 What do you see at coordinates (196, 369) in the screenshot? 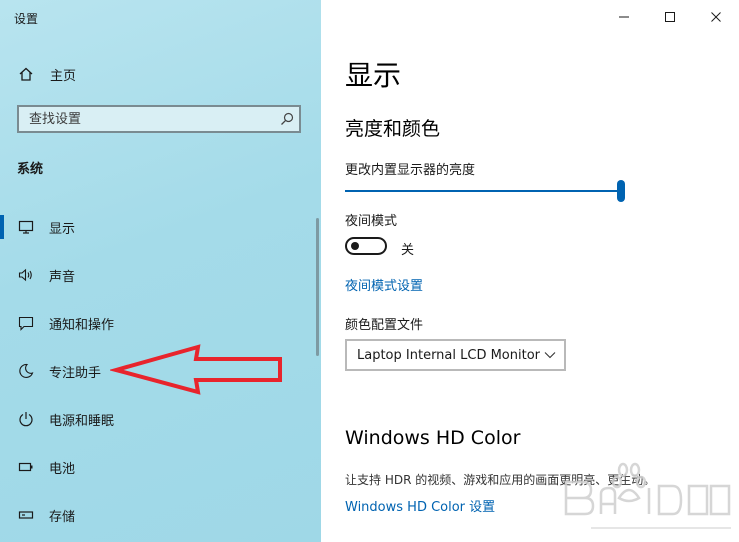
I see `annotation-arrow-icon` at bounding box center [196, 369].